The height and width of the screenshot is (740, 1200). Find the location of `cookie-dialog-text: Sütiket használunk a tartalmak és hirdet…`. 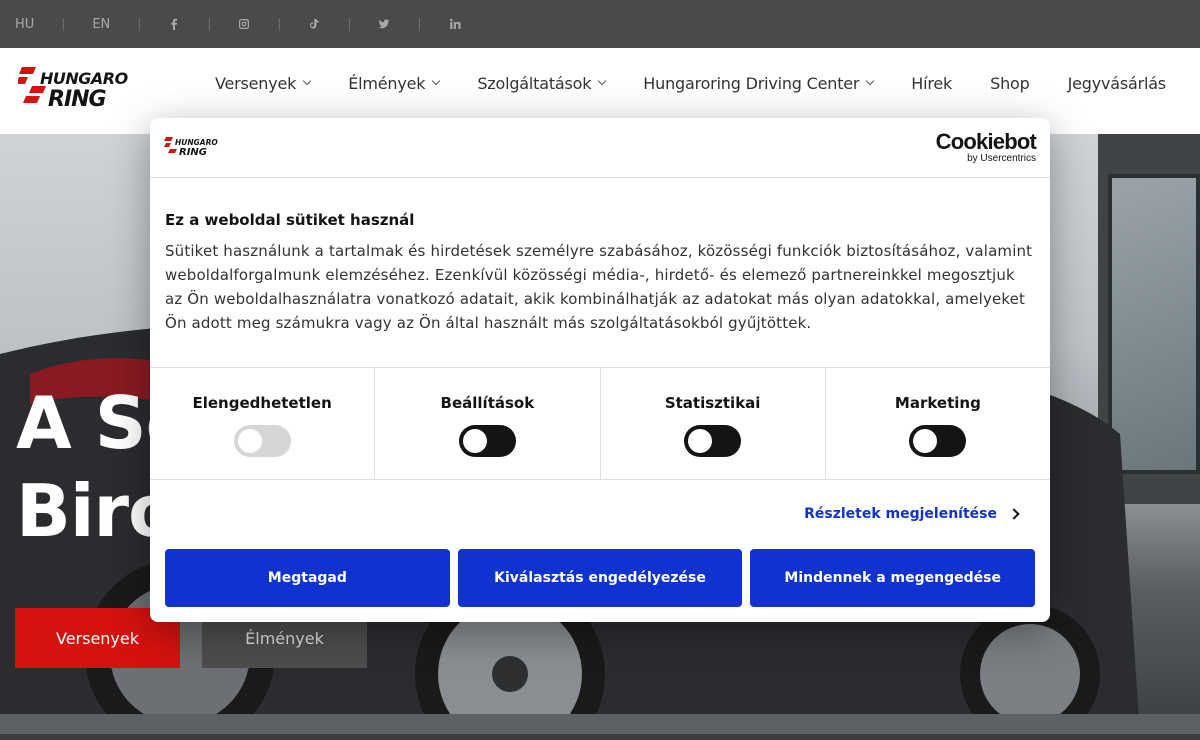

cookie-dialog-text: Sütiket használunk a tartalmak és hirdet… is located at coordinates (599, 287).